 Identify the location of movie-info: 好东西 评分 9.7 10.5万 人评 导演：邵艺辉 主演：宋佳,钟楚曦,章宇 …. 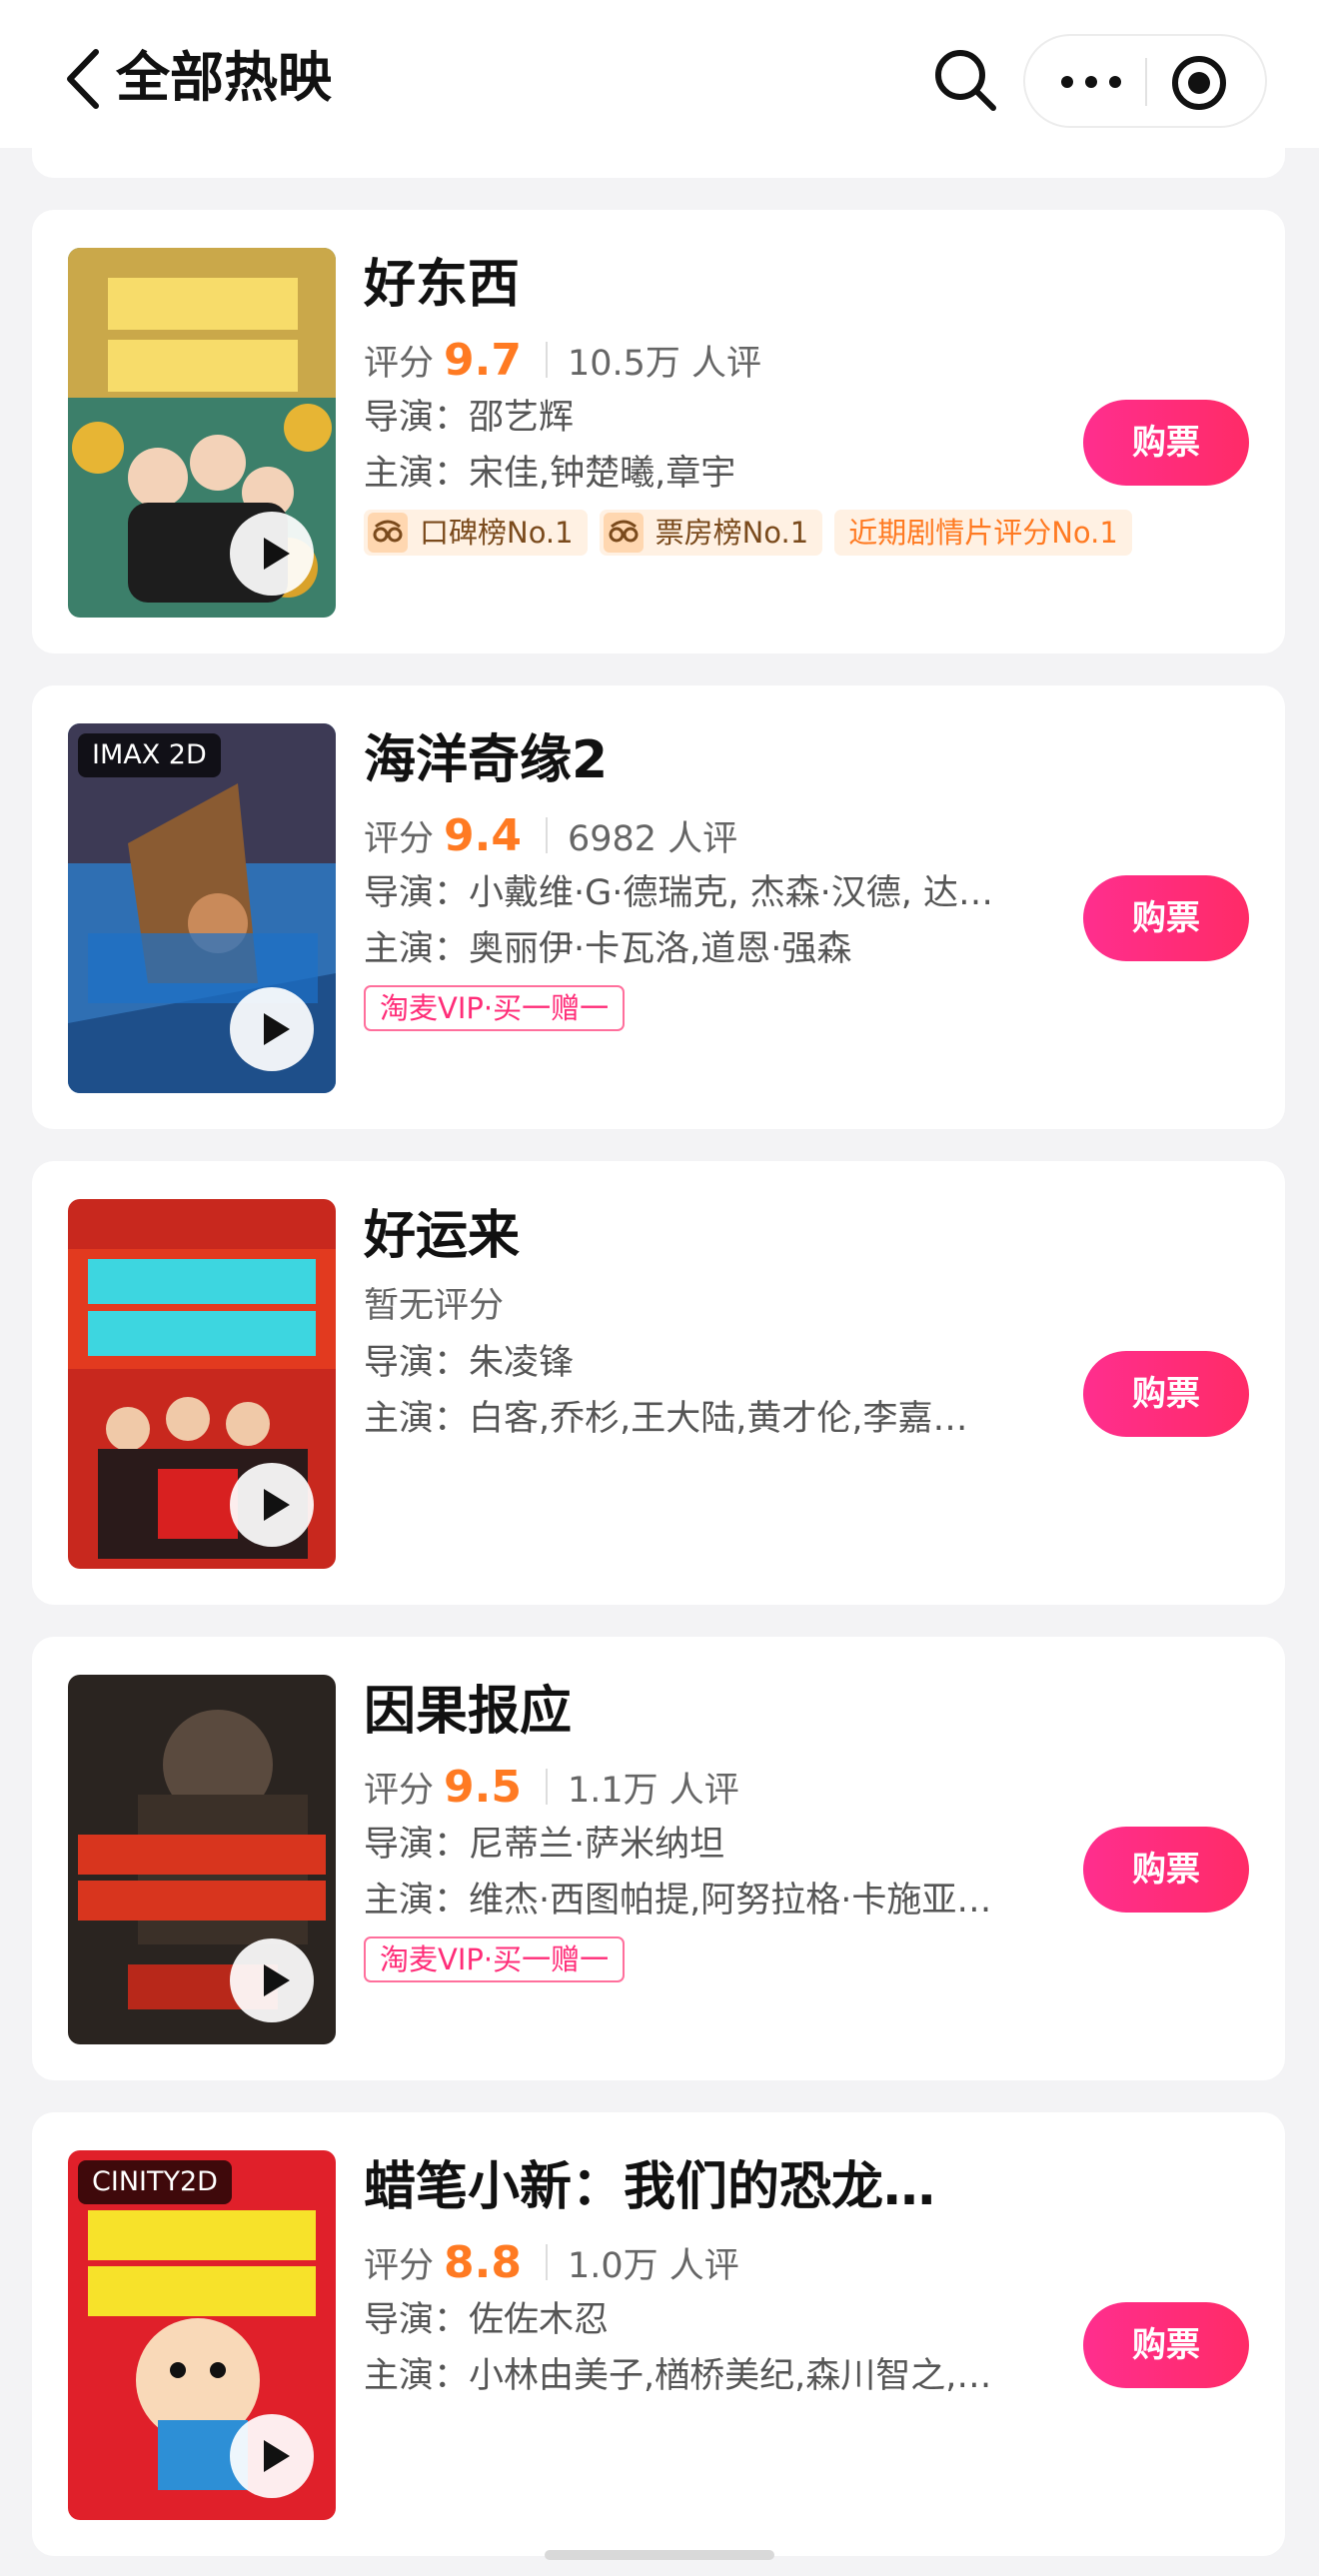
(748, 403).